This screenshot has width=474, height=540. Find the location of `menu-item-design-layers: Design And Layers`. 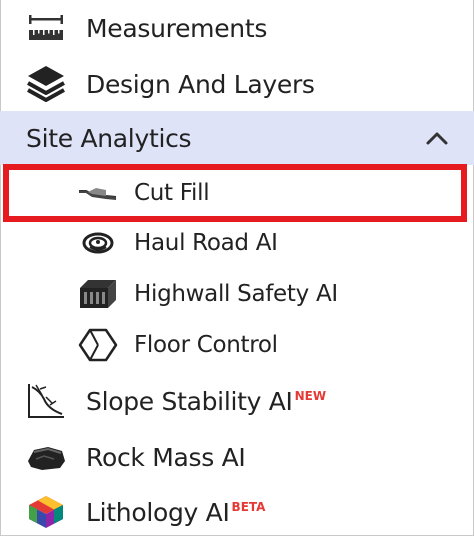

menu-item-design-layers: Design And Layers is located at coordinates (237, 84).